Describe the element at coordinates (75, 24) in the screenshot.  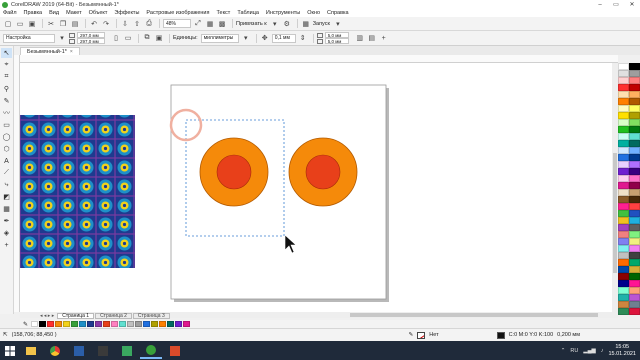
I see `paste-icon: ▤` at that location.